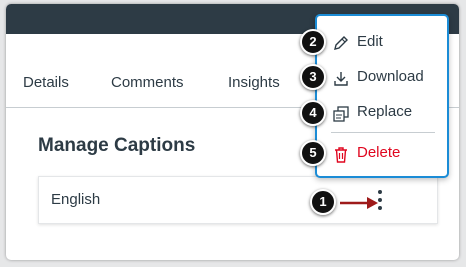  What do you see at coordinates (341, 114) in the screenshot?
I see `replace-icon` at bounding box center [341, 114].